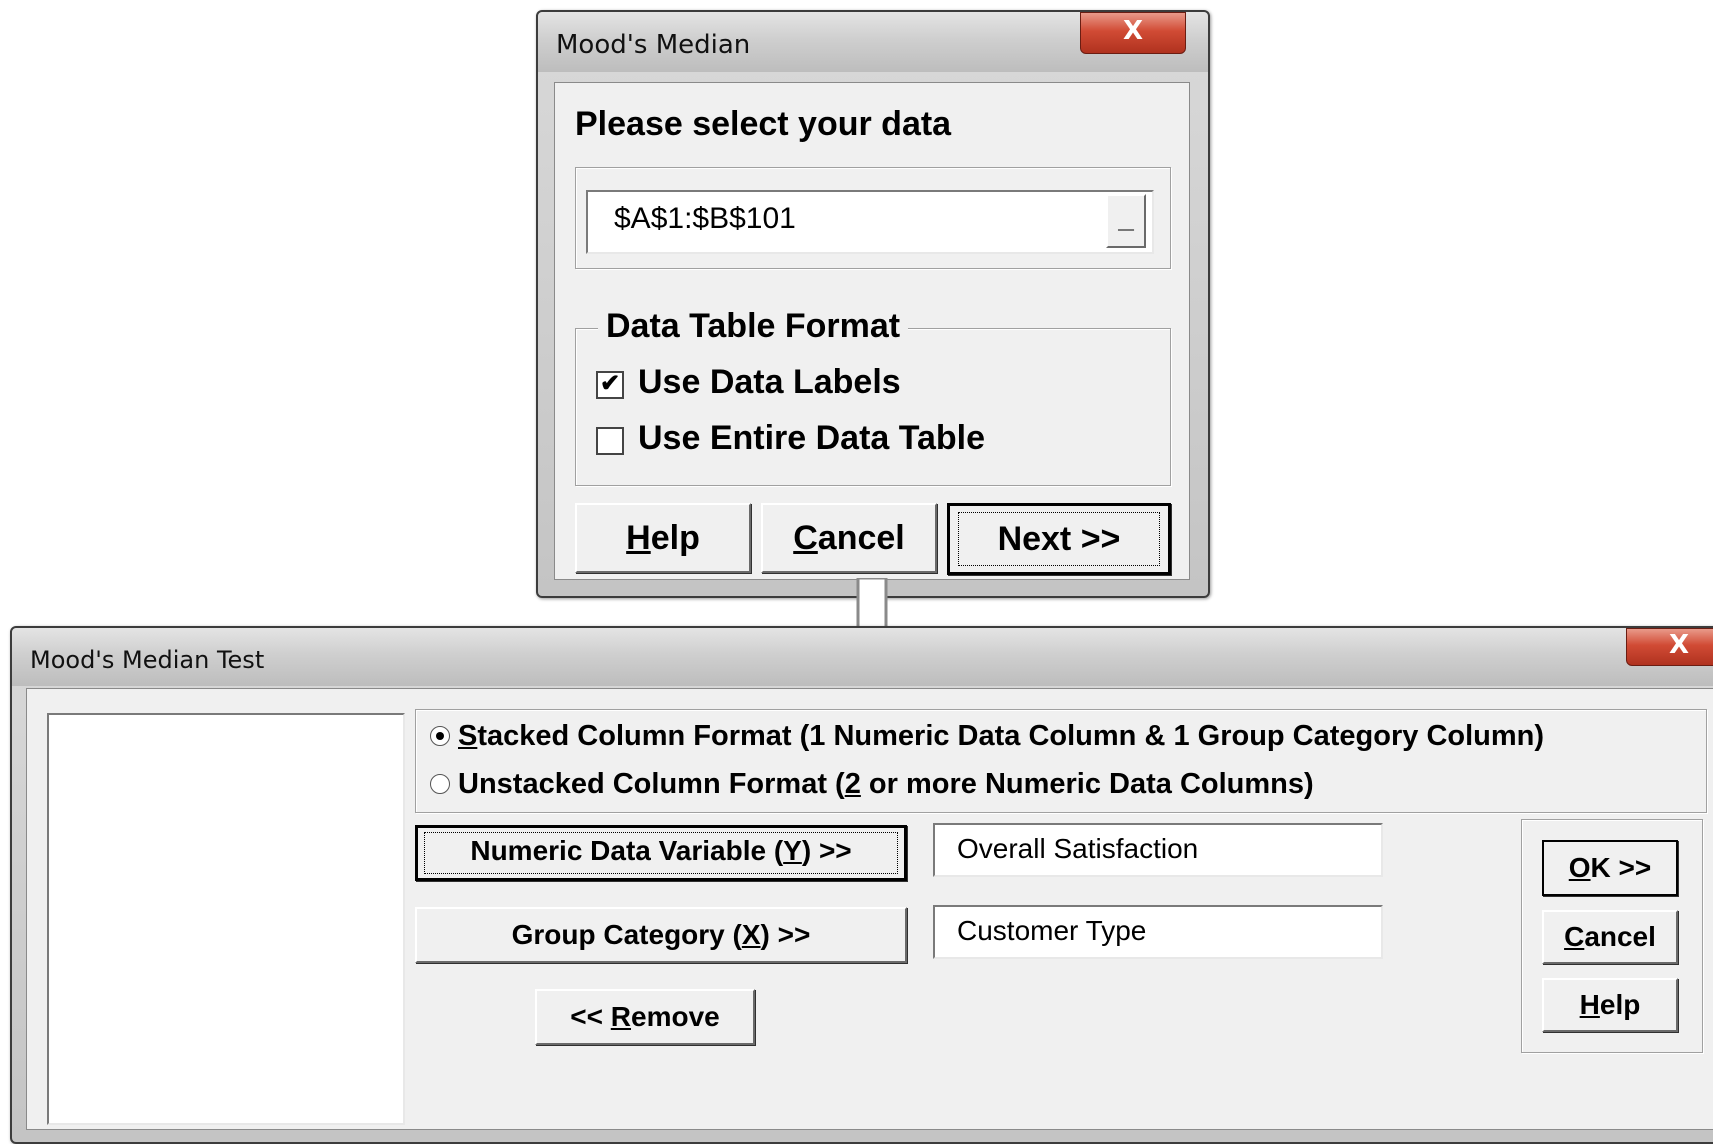 The image size is (1713, 1144). What do you see at coordinates (1126, 217) in the screenshot?
I see `range-picker-icon: _` at bounding box center [1126, 217].